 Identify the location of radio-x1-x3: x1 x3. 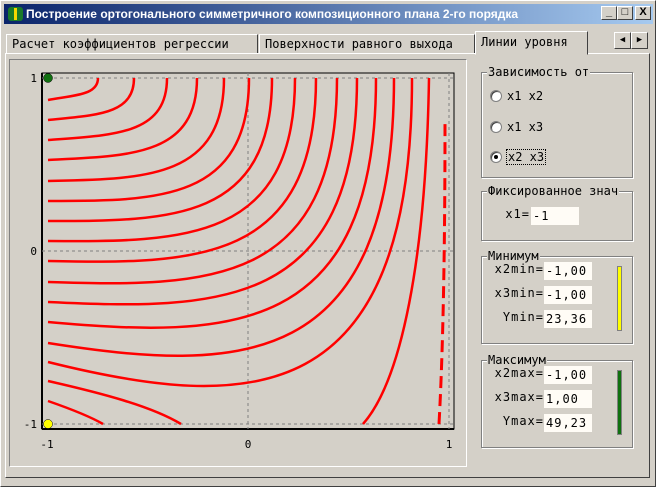
(516, 127).